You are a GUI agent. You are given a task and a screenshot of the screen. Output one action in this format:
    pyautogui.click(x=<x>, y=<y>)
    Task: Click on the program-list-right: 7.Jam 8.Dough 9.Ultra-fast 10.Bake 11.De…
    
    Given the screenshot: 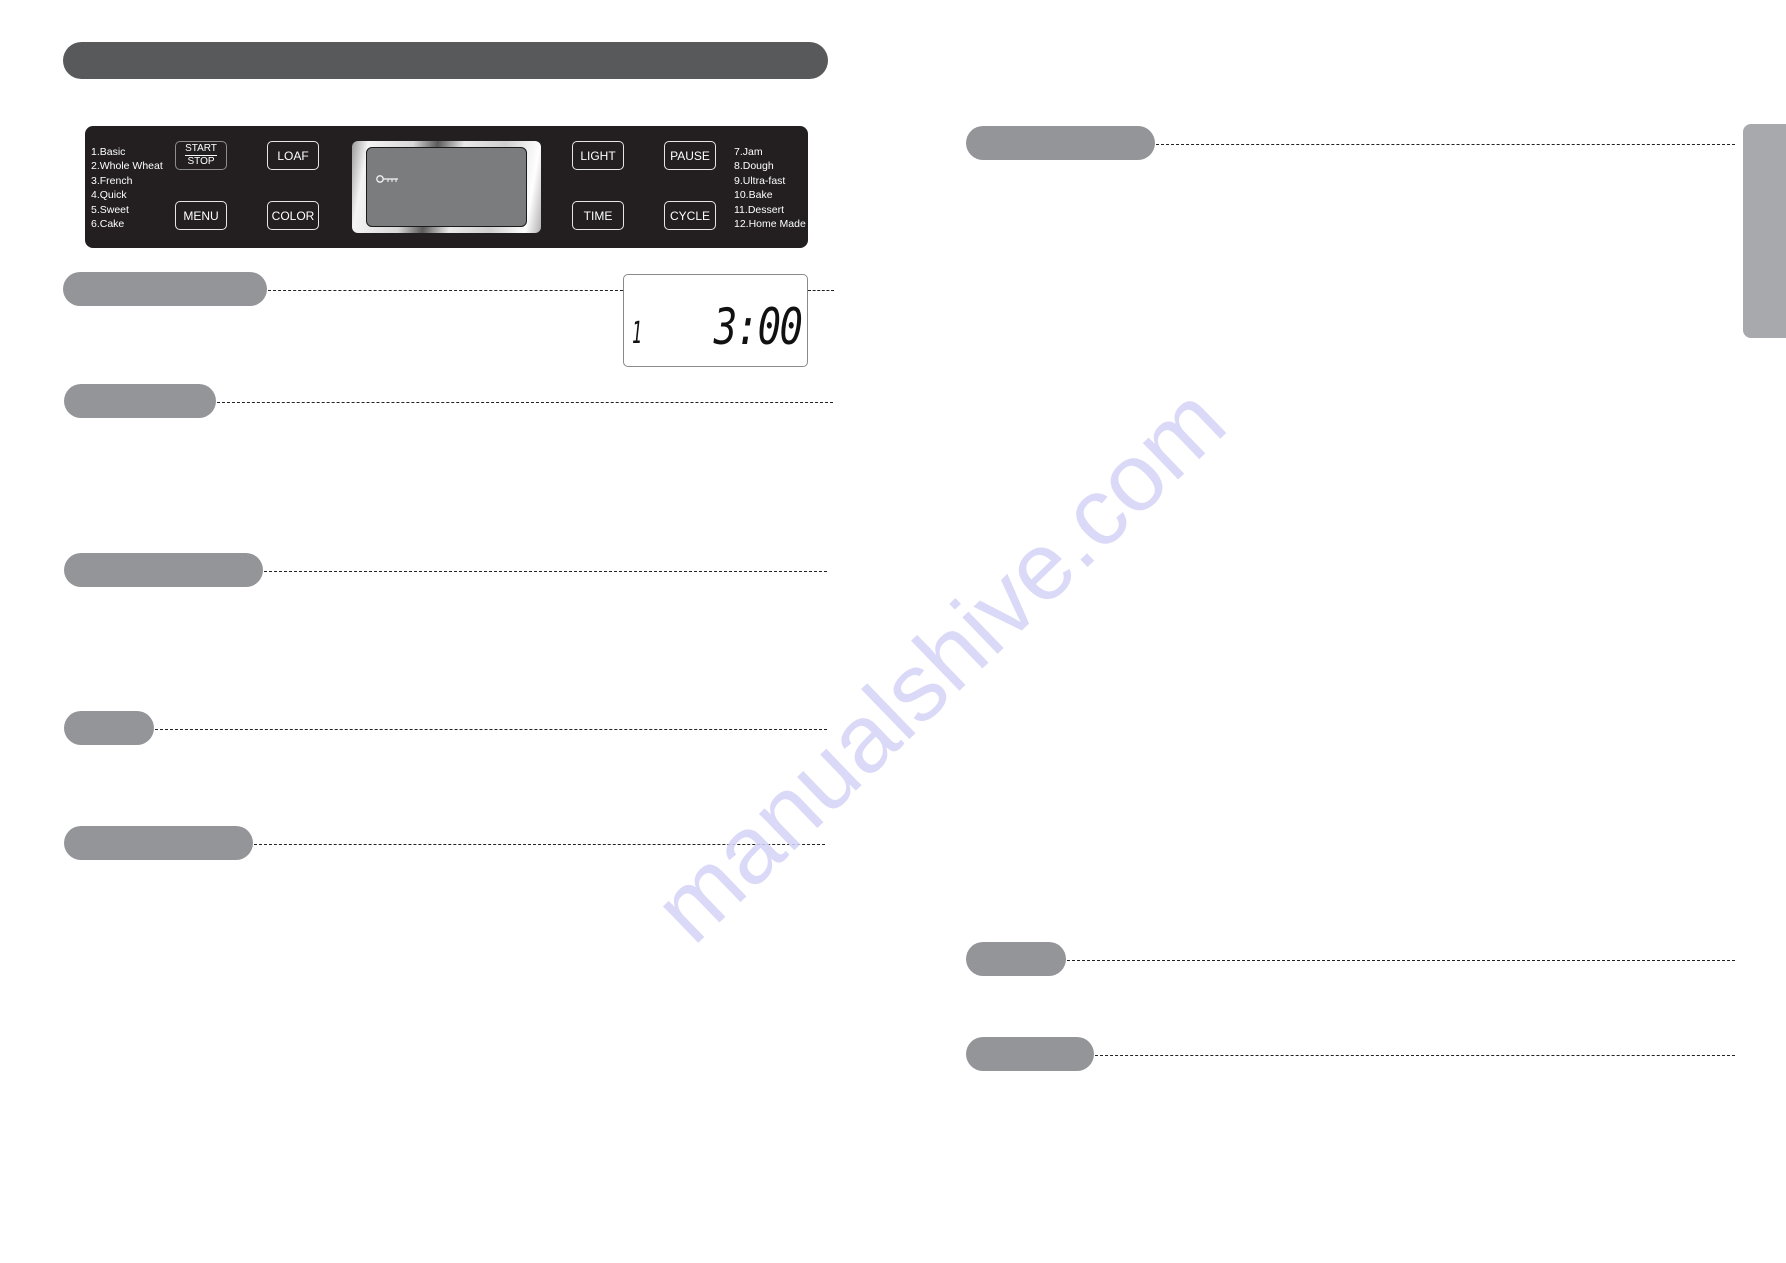 What is the action you would take?
    pyautogui.click(x=770, y=188)
    